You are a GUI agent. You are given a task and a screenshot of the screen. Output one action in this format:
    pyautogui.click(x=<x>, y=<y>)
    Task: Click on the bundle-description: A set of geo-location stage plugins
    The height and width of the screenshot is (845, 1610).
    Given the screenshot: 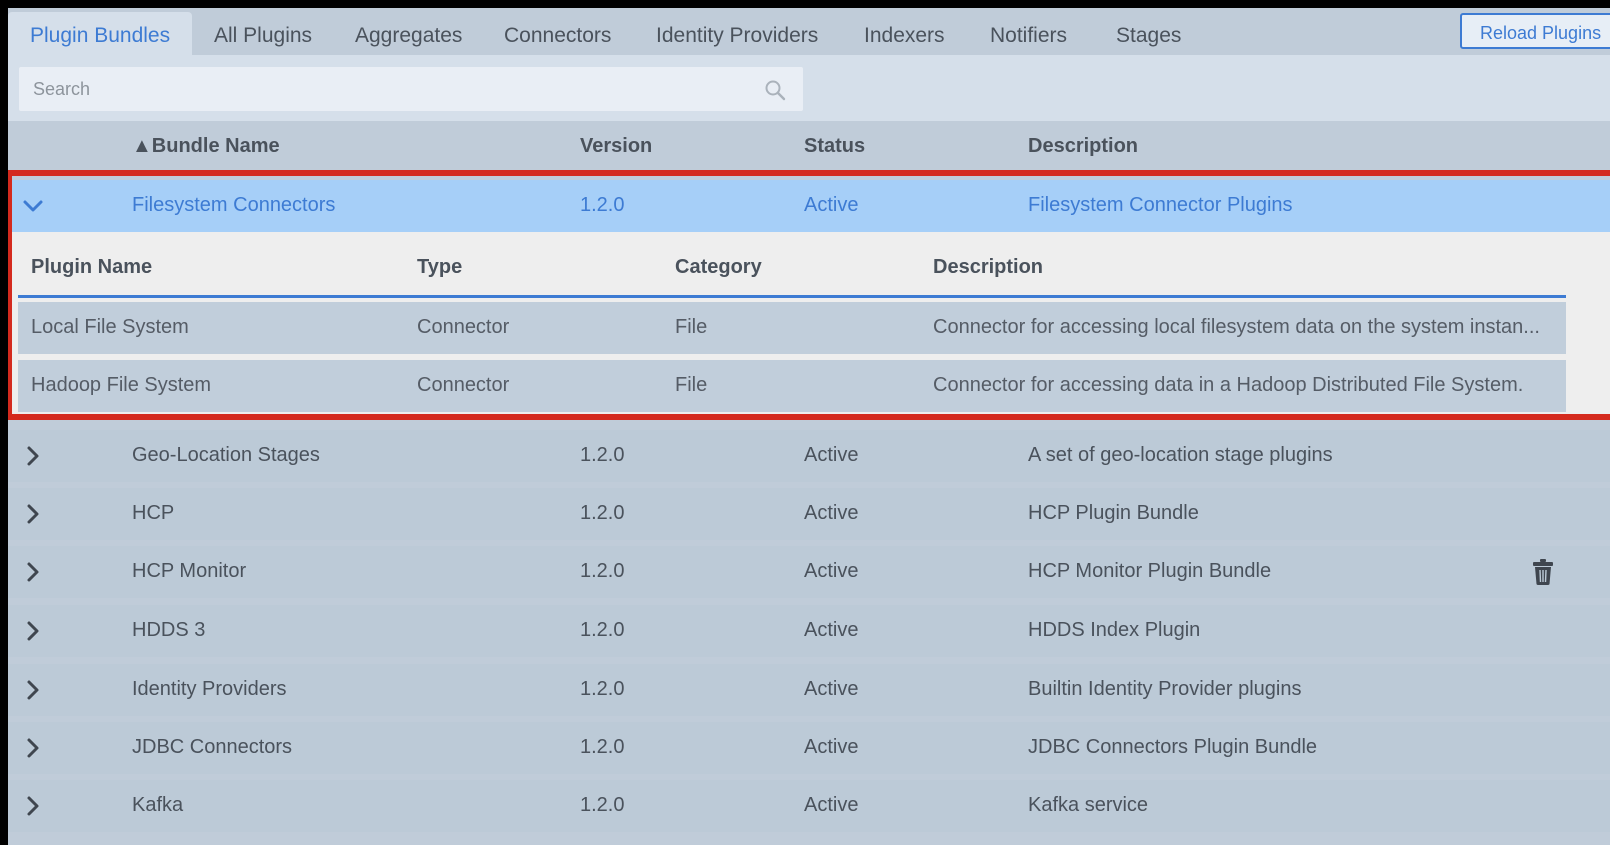 What is the action you would take?
    pyautogui.click(x=1180, y=455)
    